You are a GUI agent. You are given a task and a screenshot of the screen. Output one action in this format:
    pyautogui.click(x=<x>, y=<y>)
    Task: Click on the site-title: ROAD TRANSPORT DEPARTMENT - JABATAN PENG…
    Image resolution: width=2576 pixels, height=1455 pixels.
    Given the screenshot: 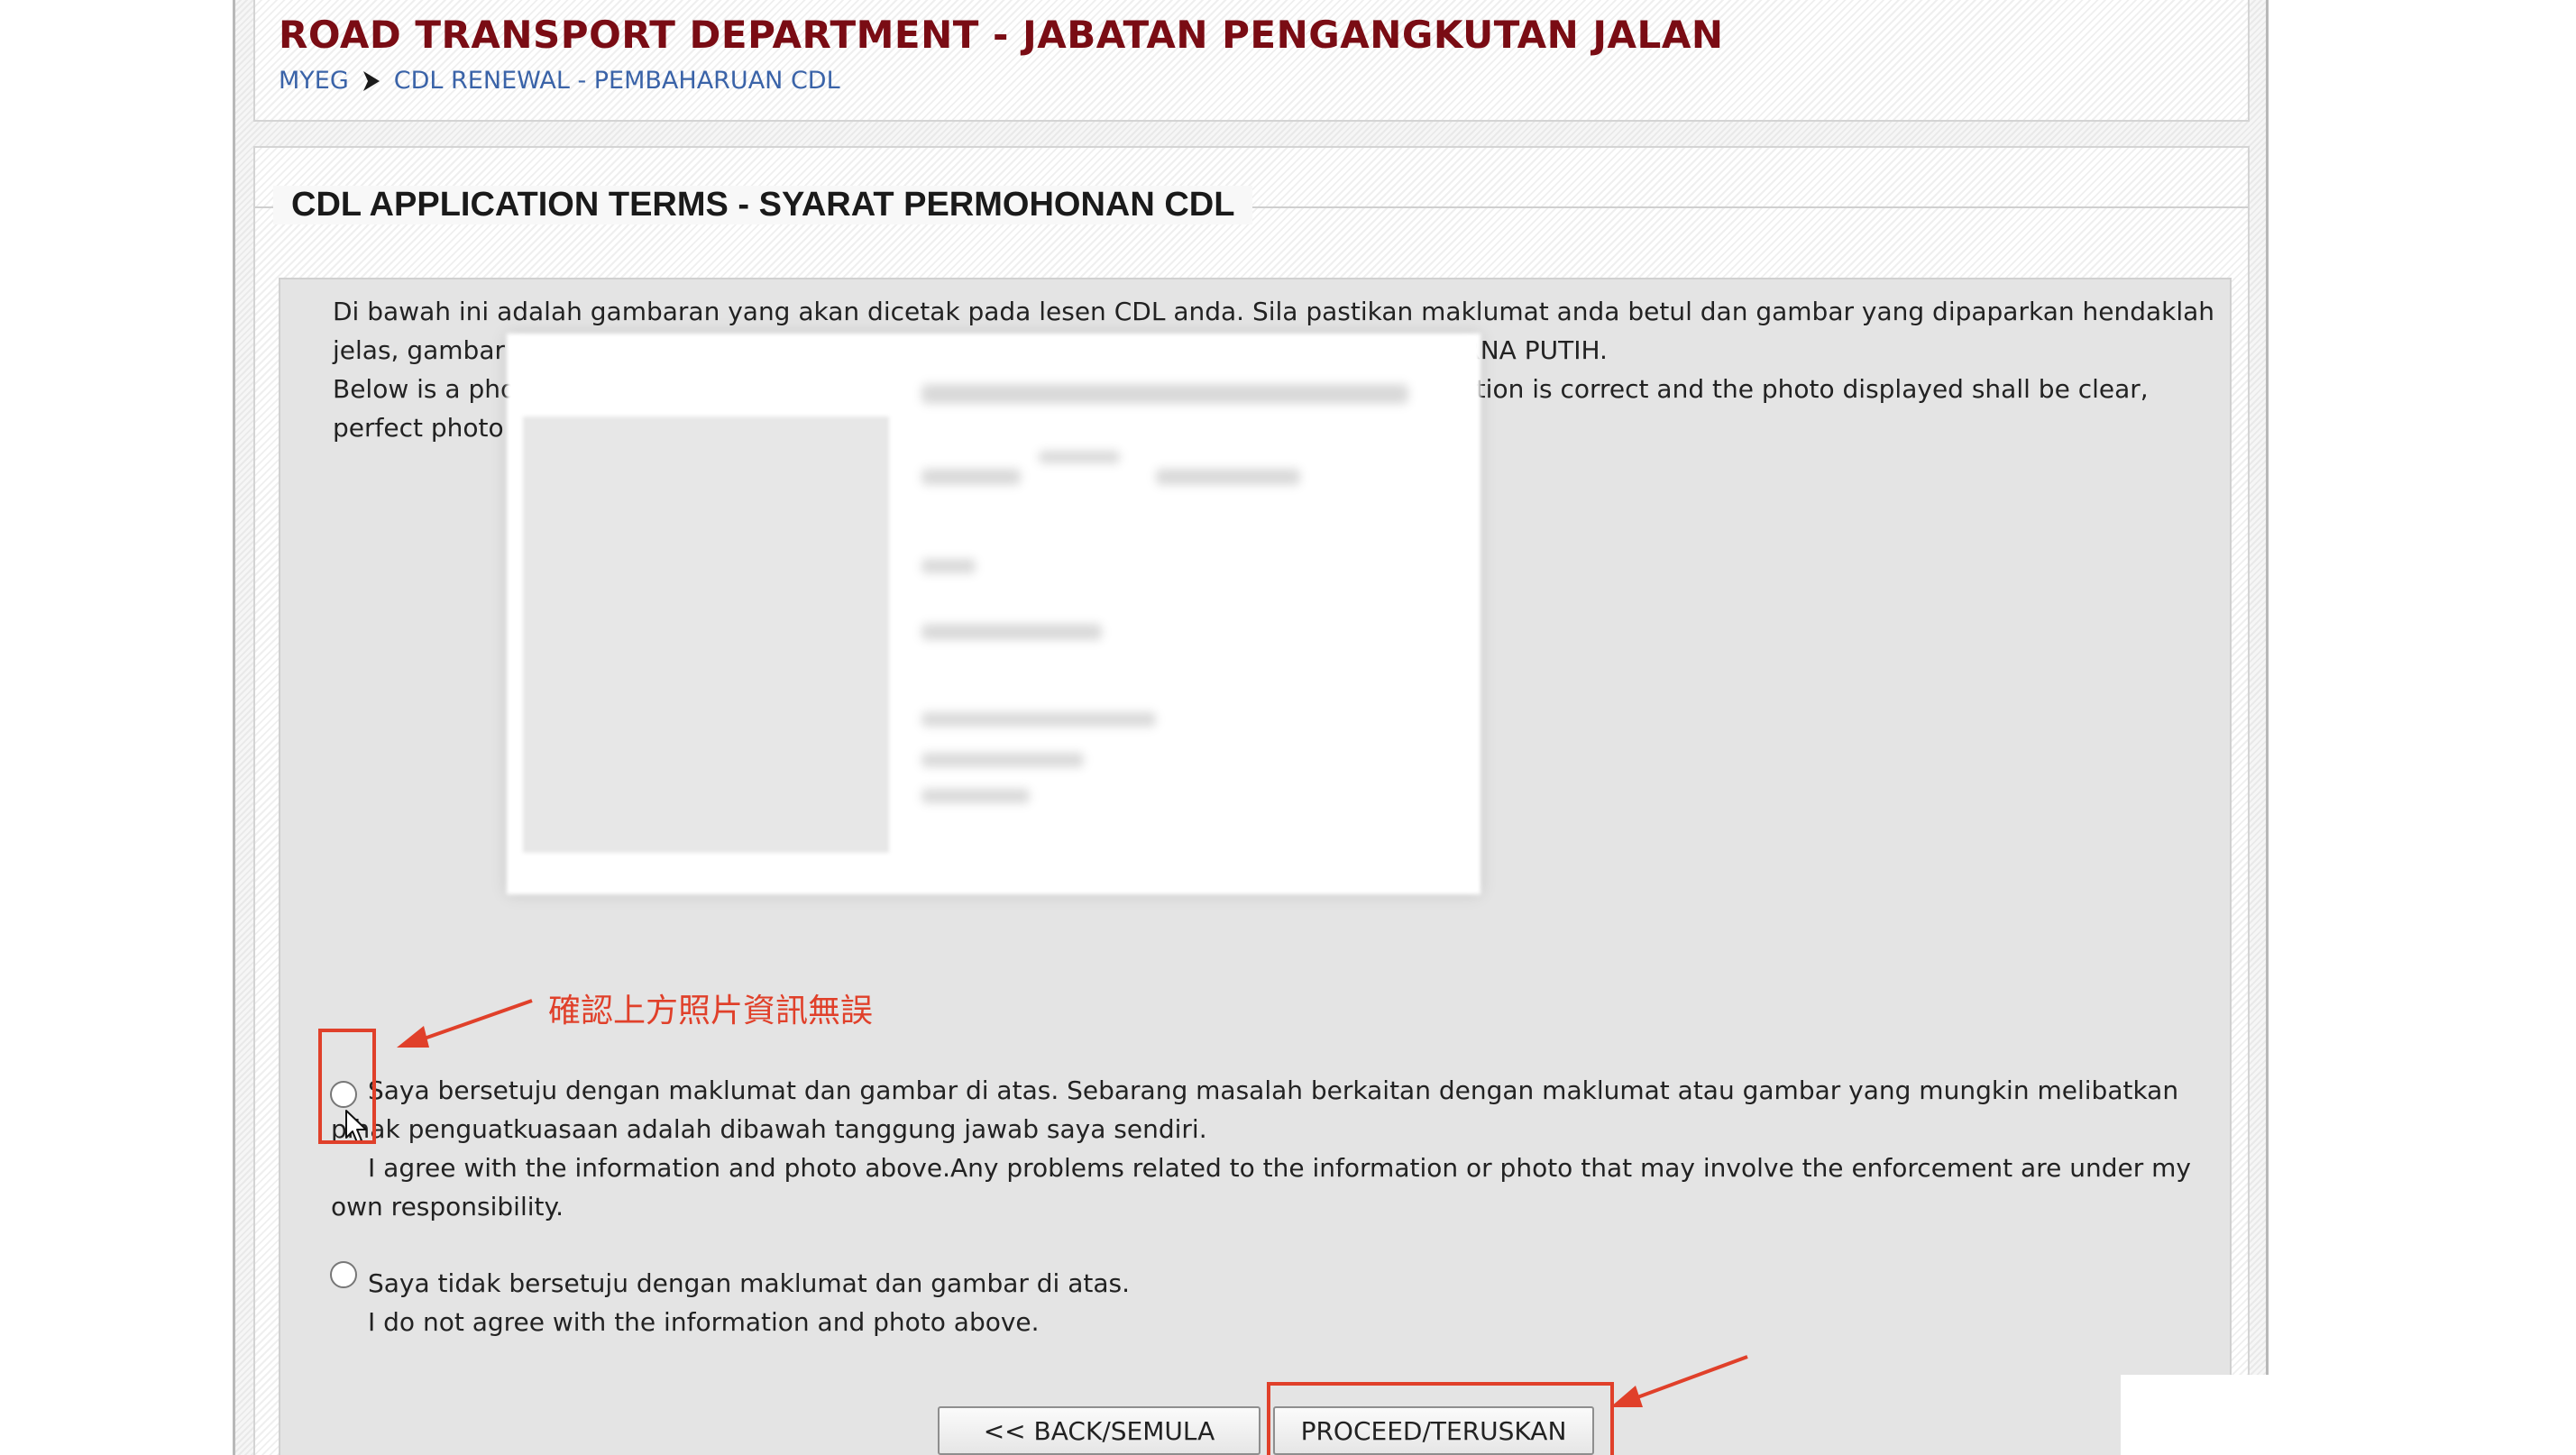 What is the action you would take?
    pyautogui.click(x=1001, y=35)
    